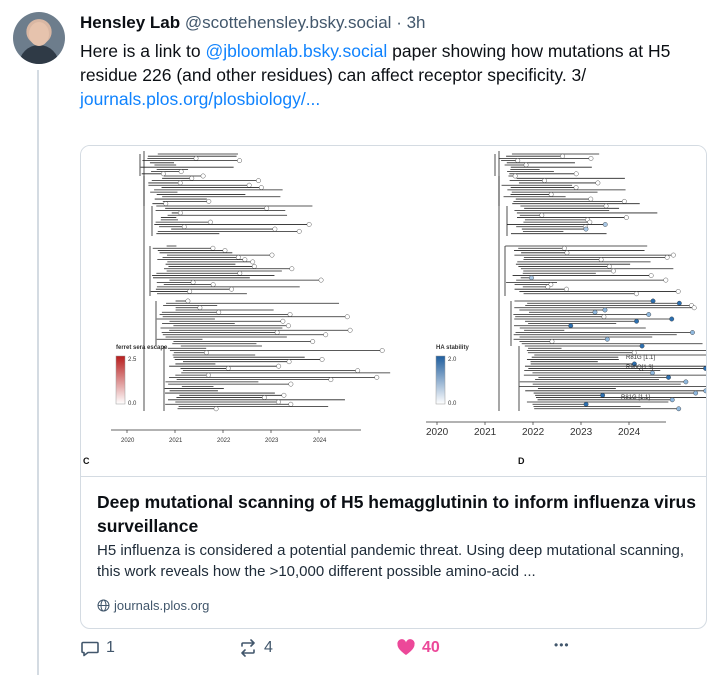 The image size is (721, 675). I want to click on card-domain: journals.plos.org, so click(153, 605).